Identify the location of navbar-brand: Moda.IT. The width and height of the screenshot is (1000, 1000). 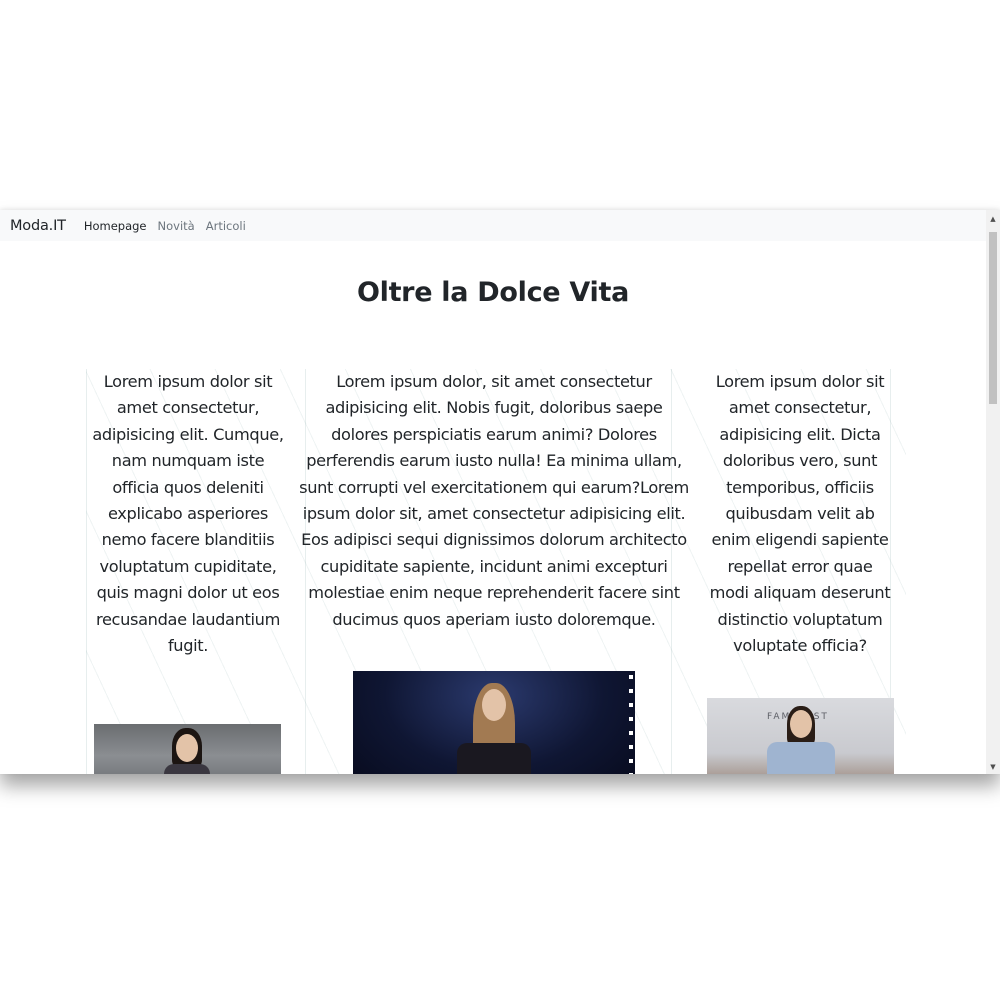
(38, 226).